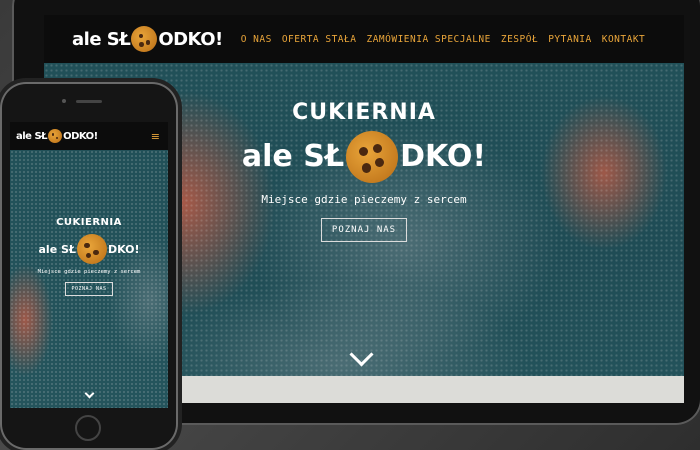 The height and width of the screenshot is (450, 700). I want to click on mobile-hero-tagline: Miejsce gdzie pieczemy z sercem, so click(89, 272).